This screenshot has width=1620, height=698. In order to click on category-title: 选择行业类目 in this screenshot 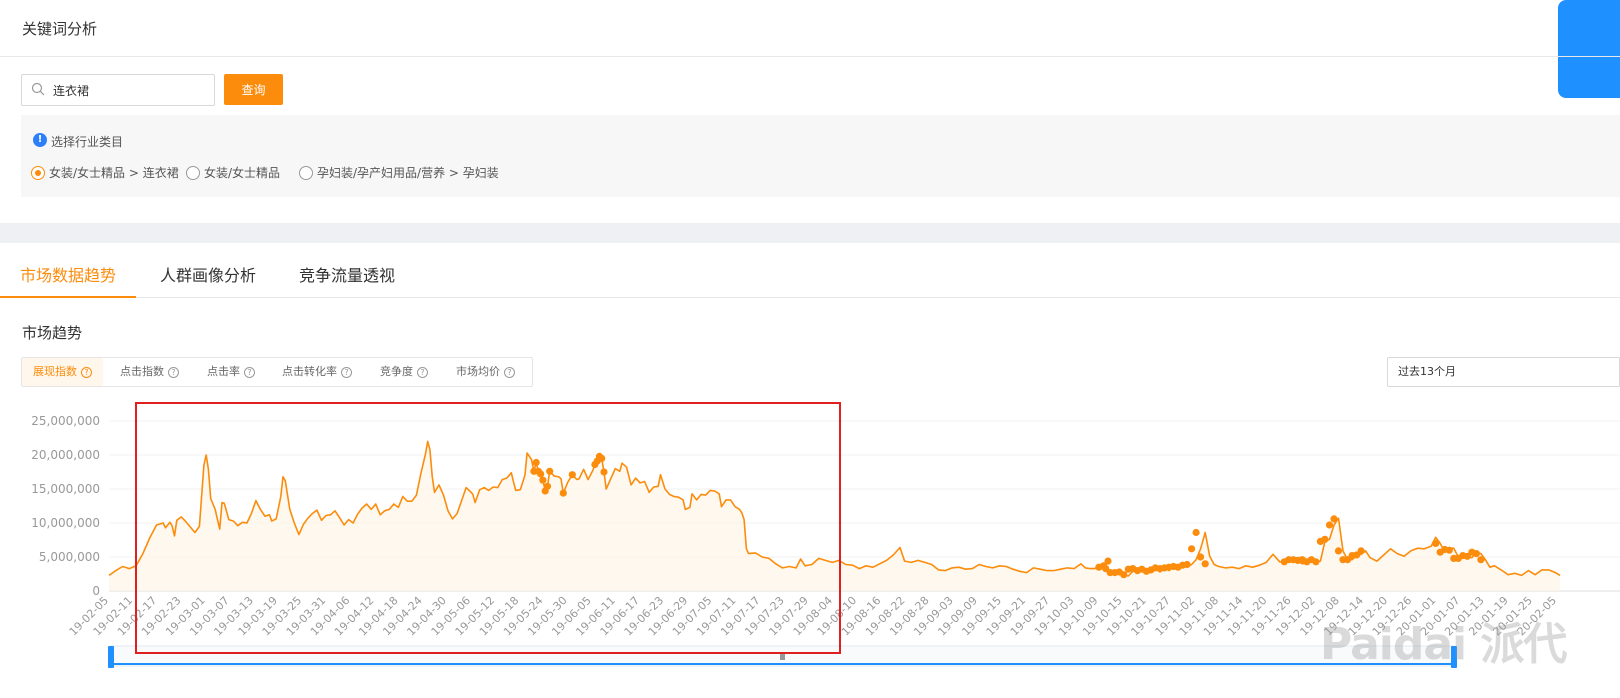, I will do `click(87, 142)`.